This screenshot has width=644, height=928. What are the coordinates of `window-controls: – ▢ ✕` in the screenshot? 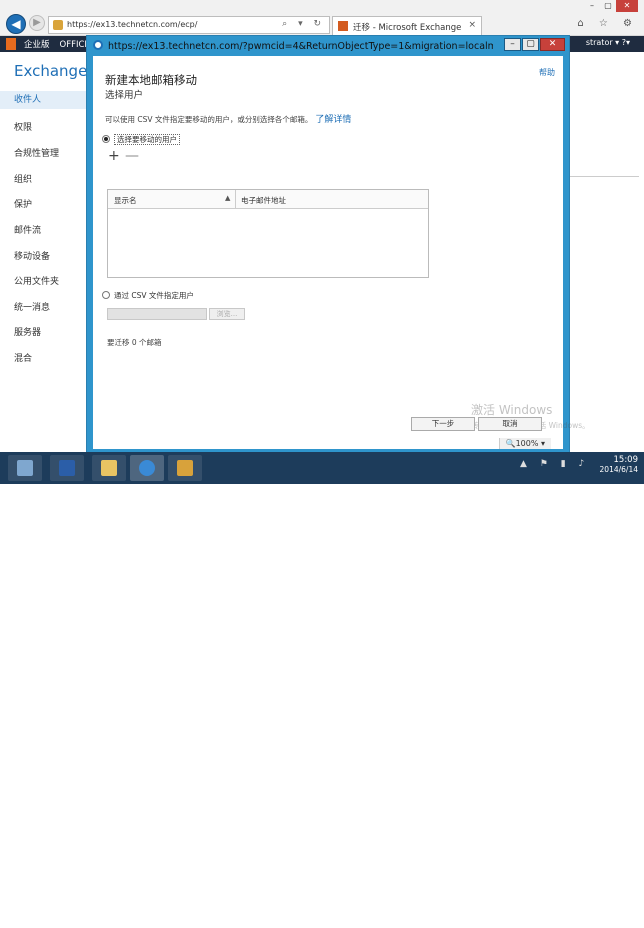 It's located at (611, 6).